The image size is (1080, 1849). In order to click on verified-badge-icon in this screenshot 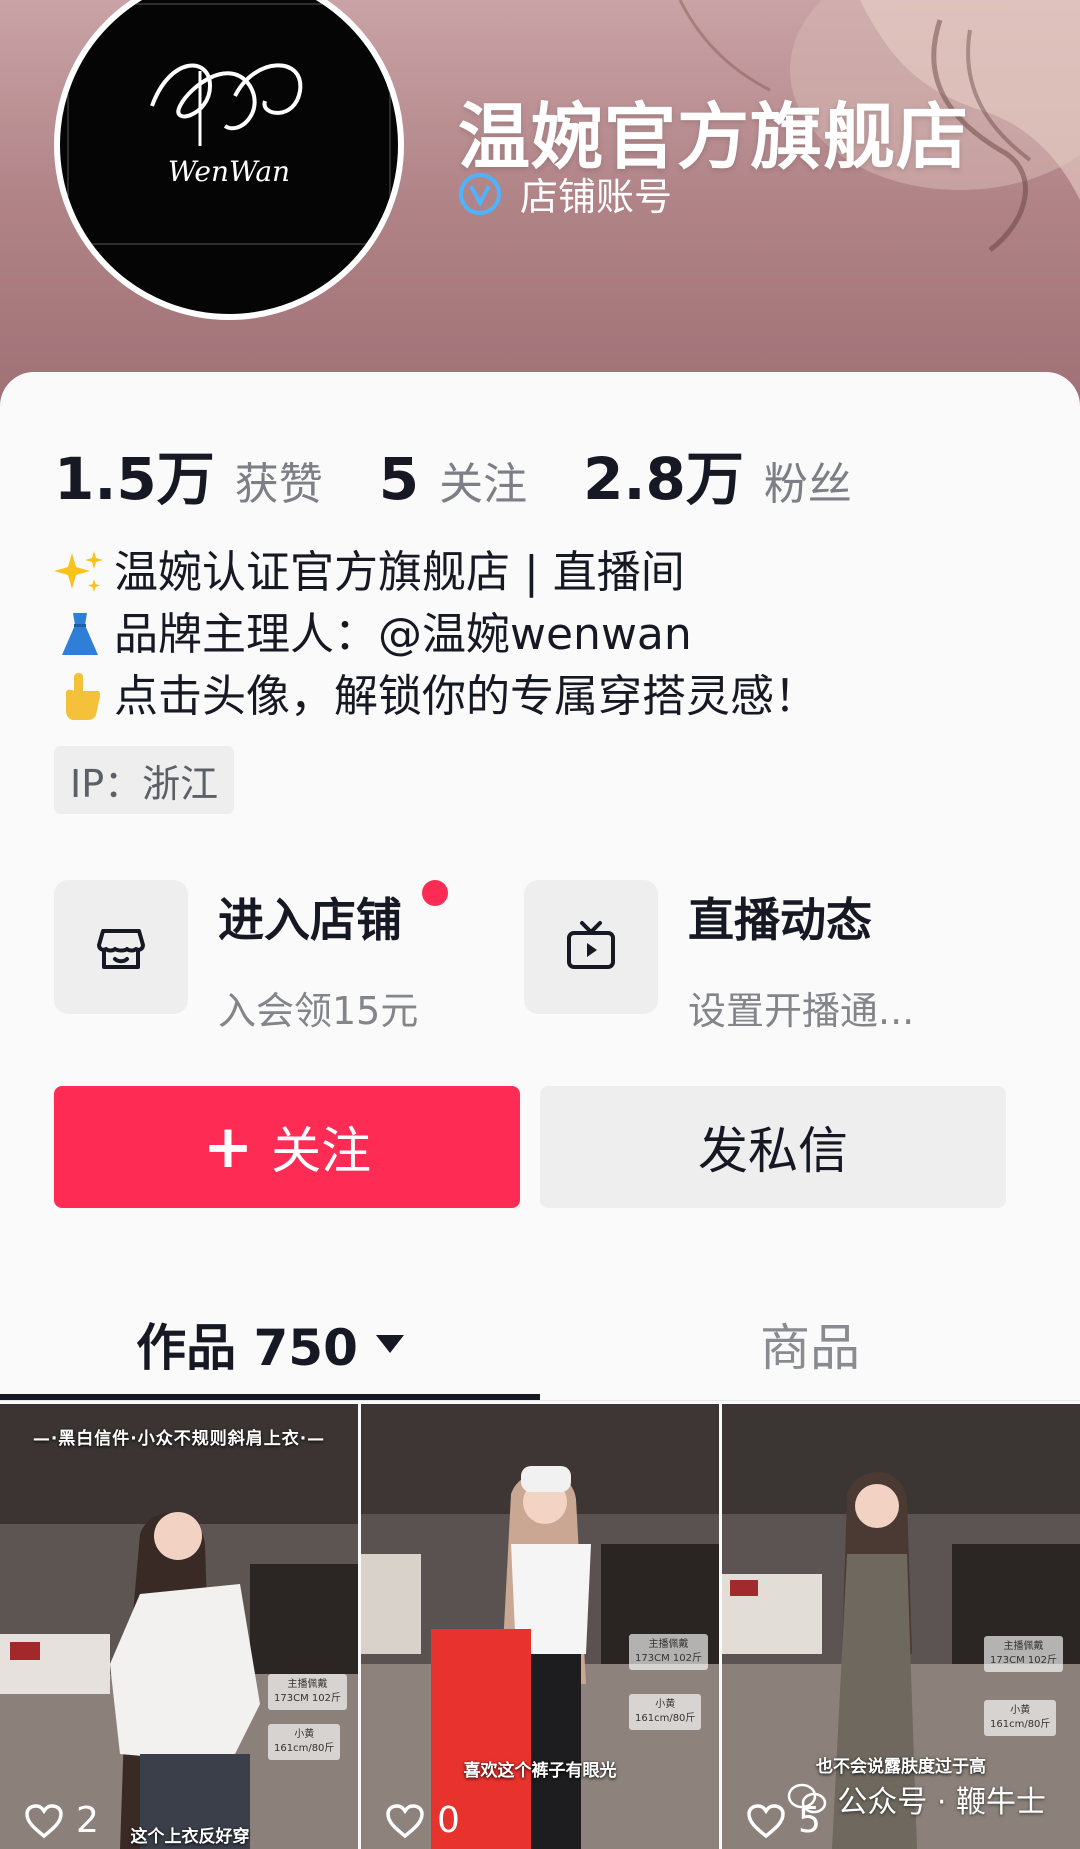, I will do `click(480, 193)`.